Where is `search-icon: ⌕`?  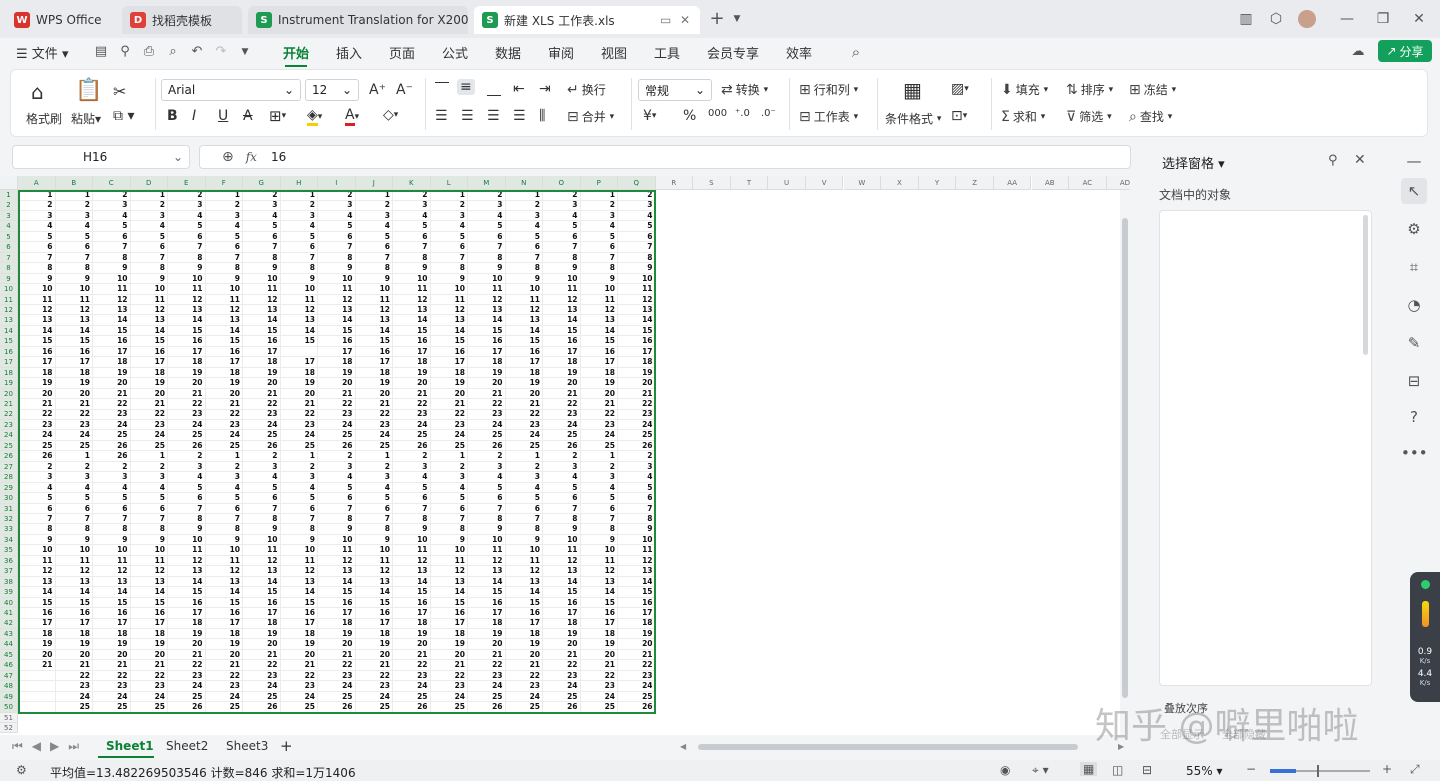 search-icon: ⌕ is located at coordinates (856, 52).